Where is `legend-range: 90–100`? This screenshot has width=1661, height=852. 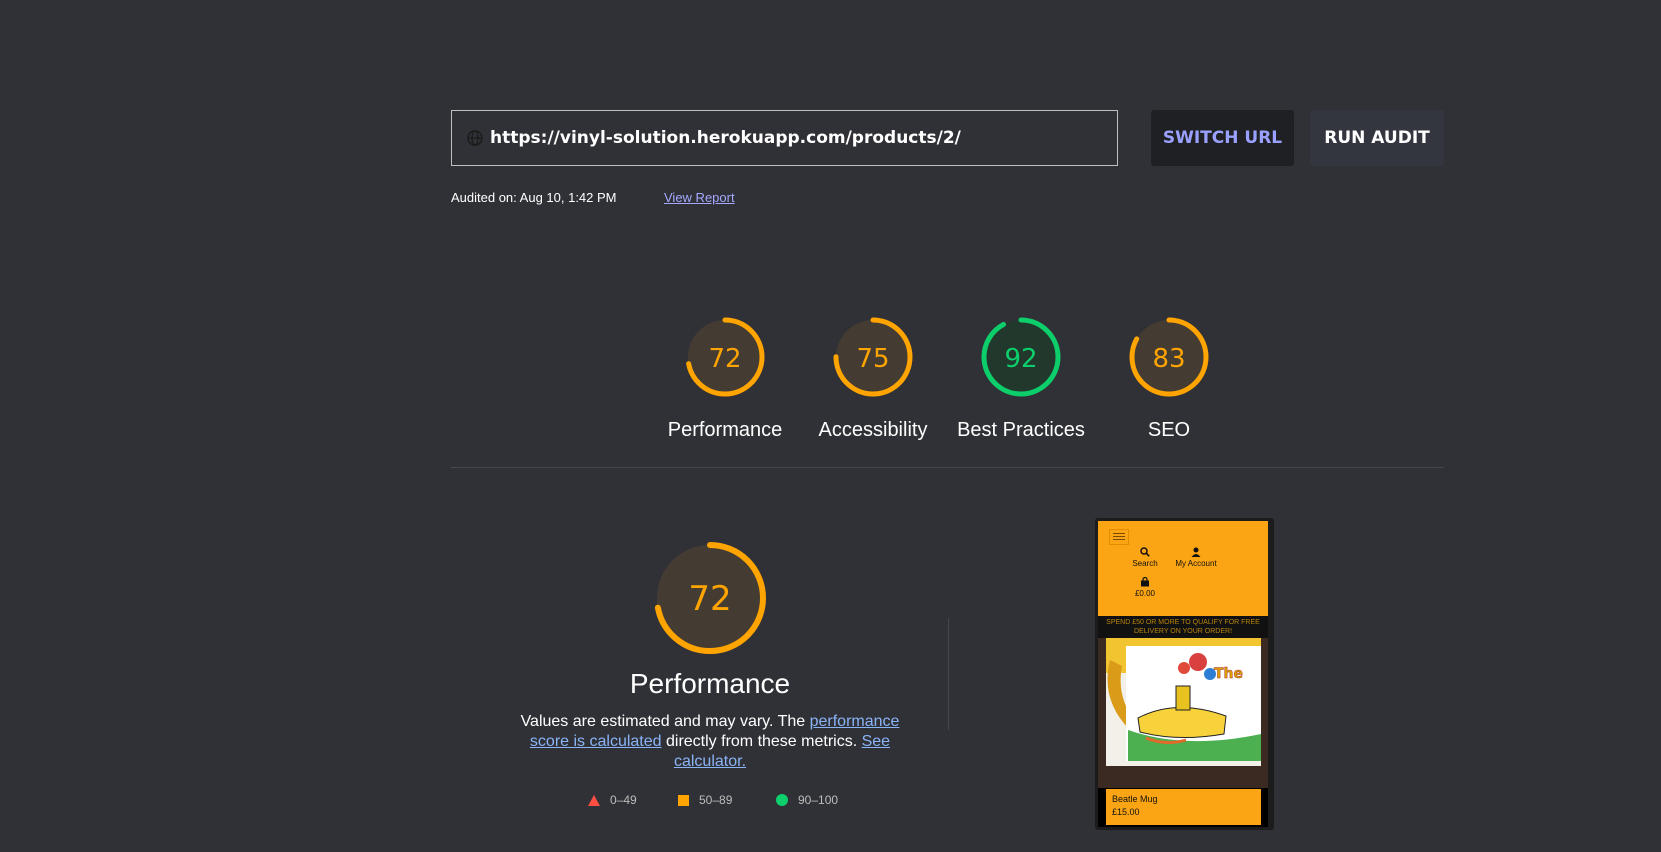
legend-range: 90–100 is located at coordinates (818, 800).